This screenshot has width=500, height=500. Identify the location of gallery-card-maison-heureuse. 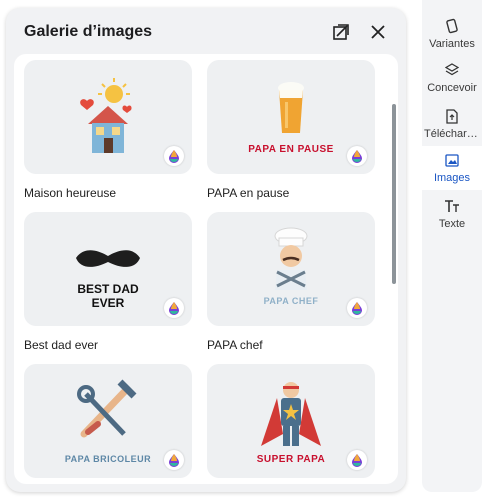
(108, 117).